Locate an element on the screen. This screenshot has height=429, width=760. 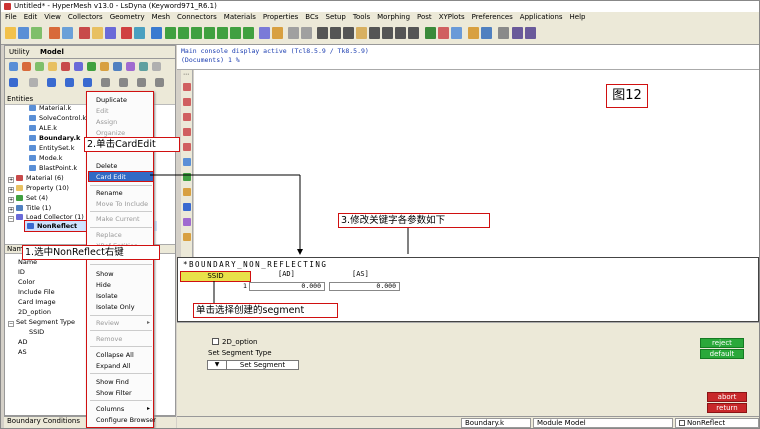
export-solver-icon is located at coordinates (26, 66).